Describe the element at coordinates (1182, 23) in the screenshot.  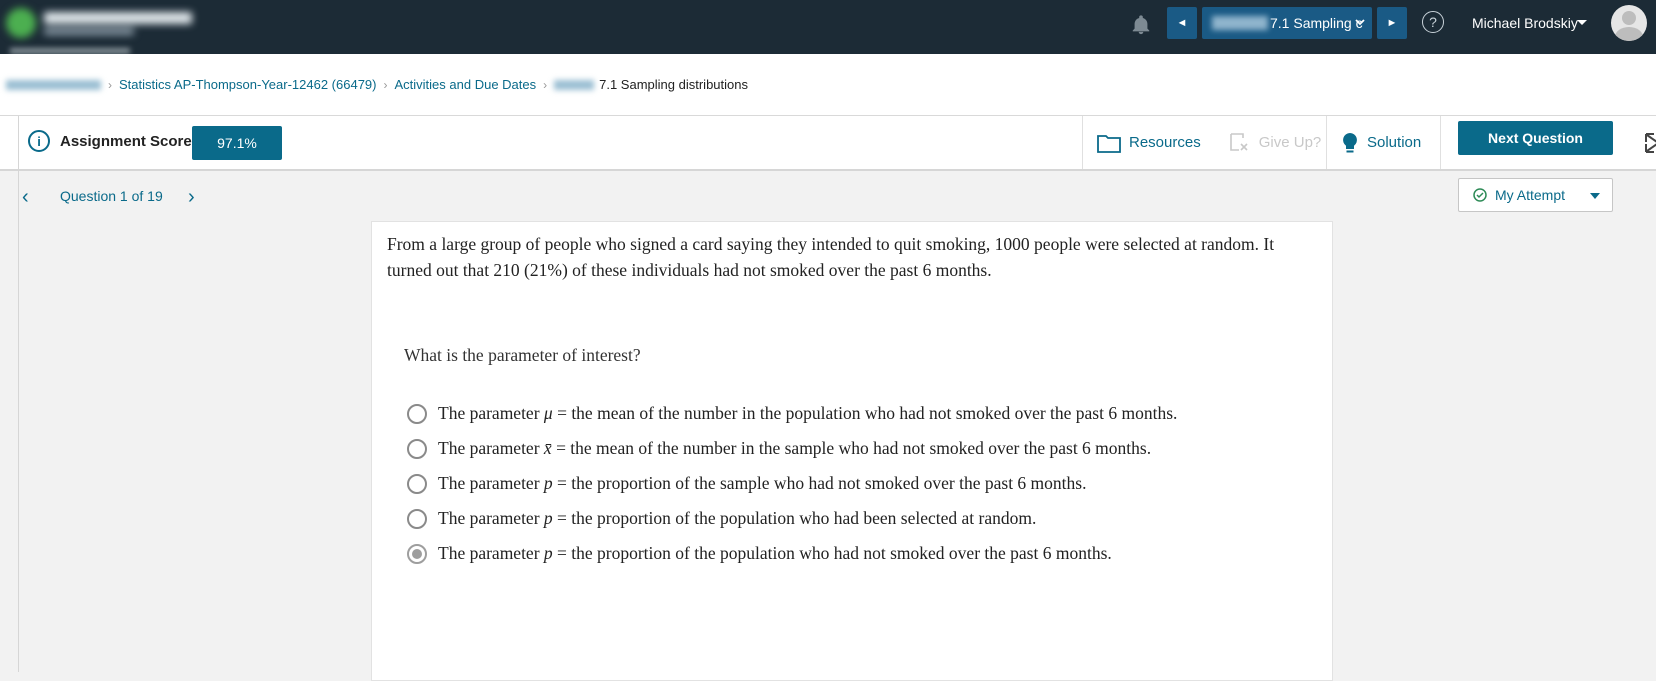
I see `previous-assignment-button: ◄` at that location.